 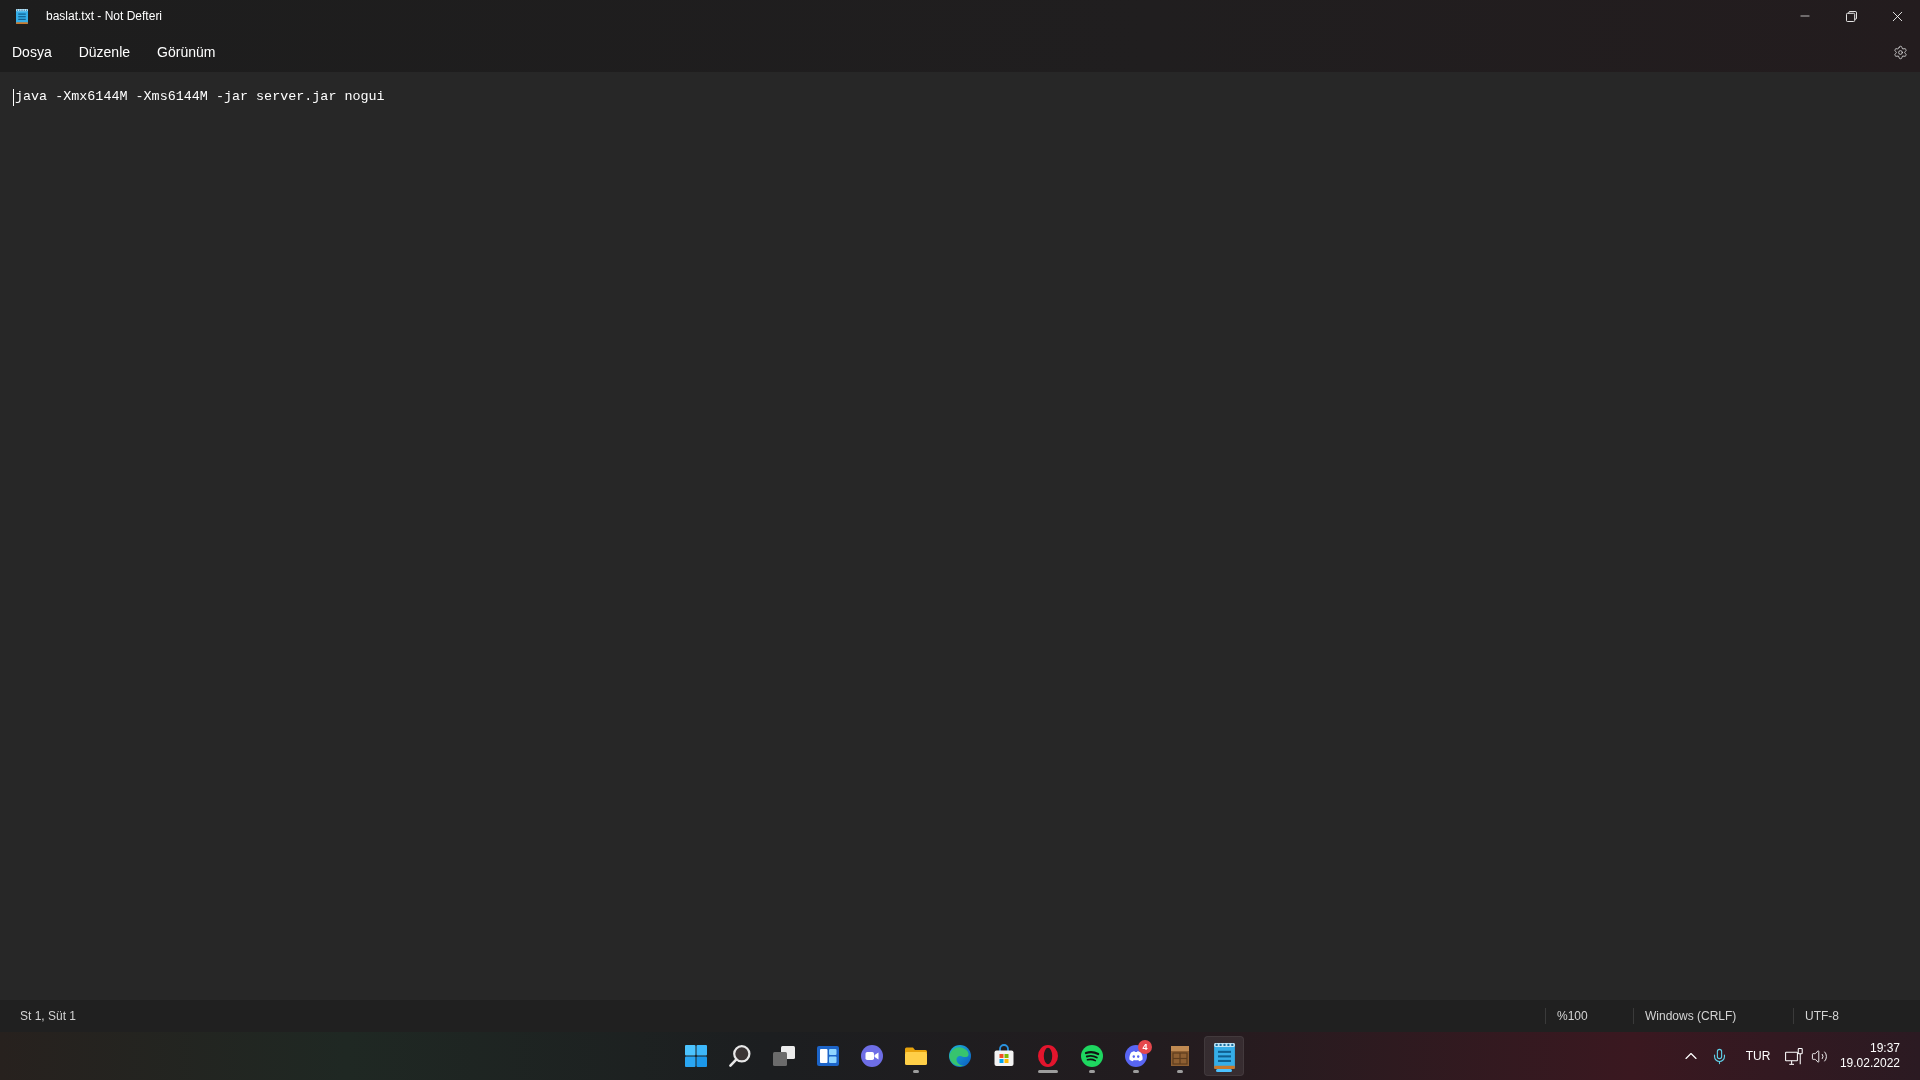 I want to click on window-title: baslat.txt - Not Defteri, so click(x=104, y=16).